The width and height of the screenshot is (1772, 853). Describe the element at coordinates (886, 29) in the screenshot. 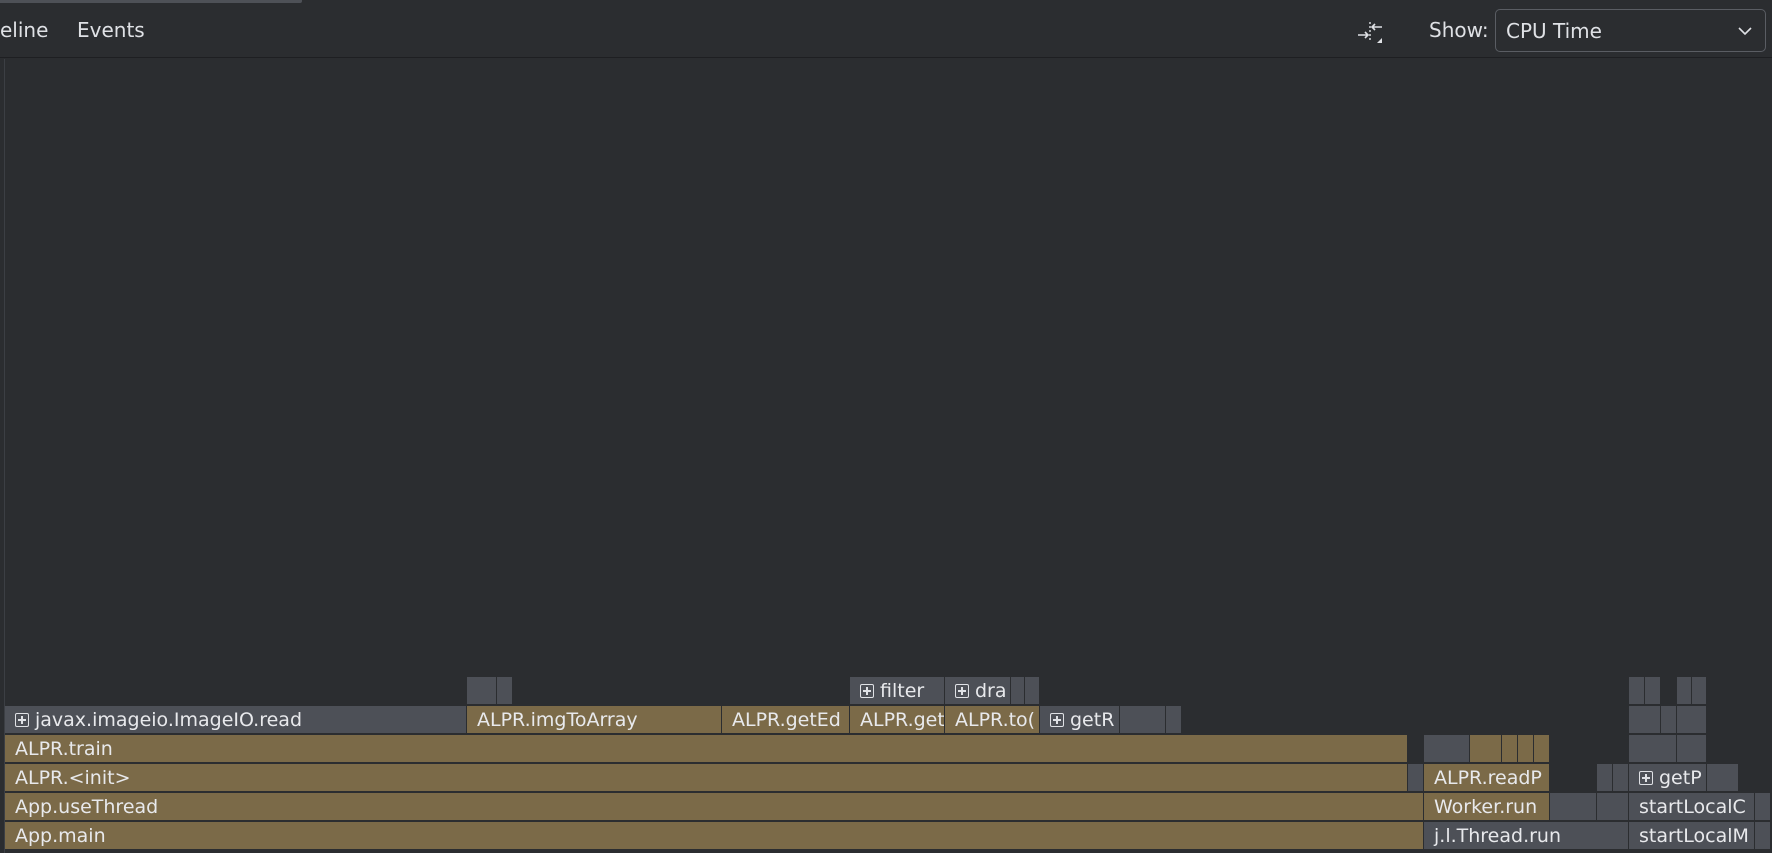

I see `profiler-toolbar: eline Events Show: CPU Time` at that location.